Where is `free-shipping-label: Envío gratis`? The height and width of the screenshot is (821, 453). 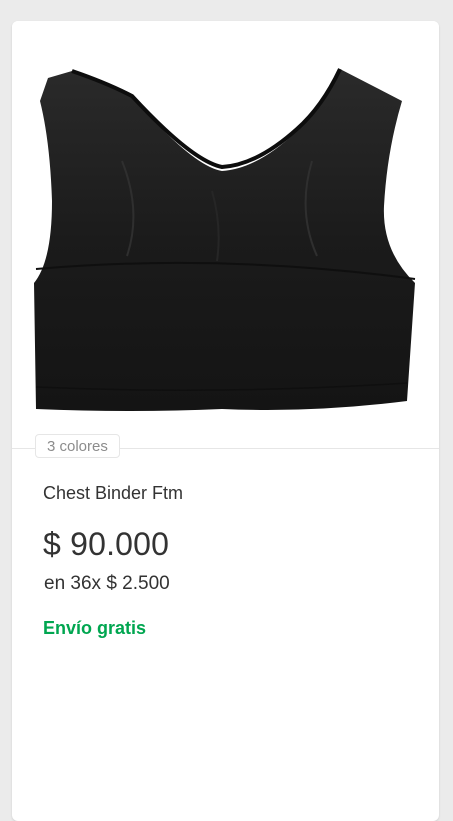 free-shipping-label: Envío gratis is located at coordinates (95, 628).